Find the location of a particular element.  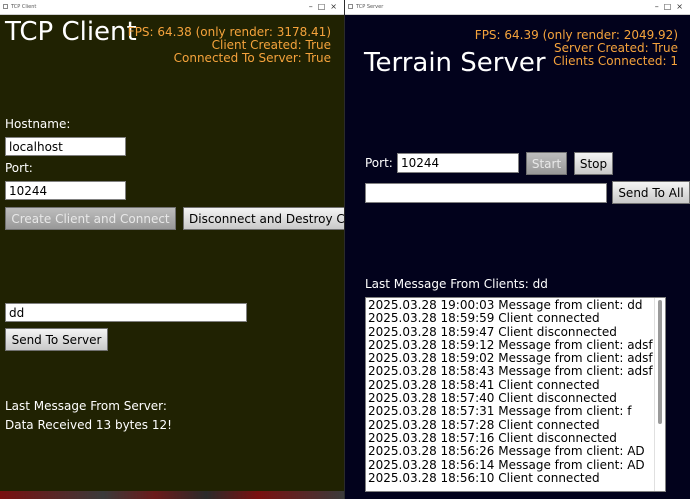

server-clients-status: Clients Connected: 1 is located at coordinates (615, 61).